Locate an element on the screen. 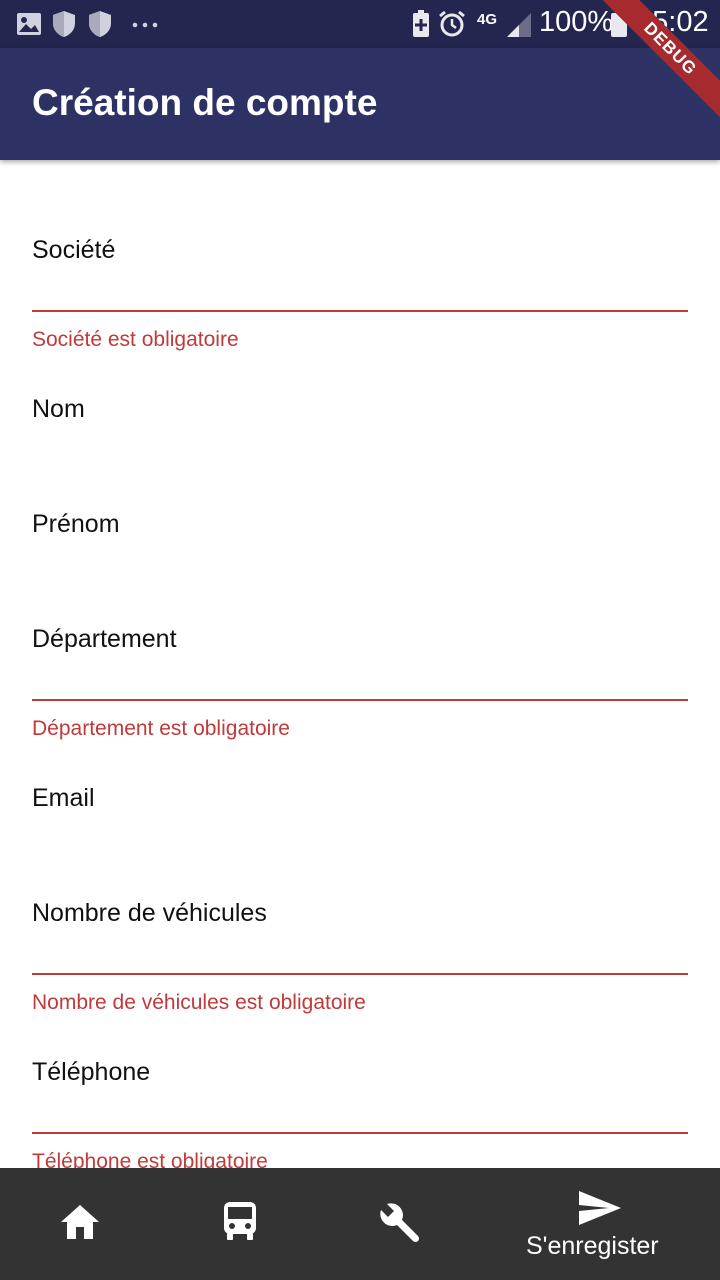  telephone-input is located at coordinates (362, 1094).